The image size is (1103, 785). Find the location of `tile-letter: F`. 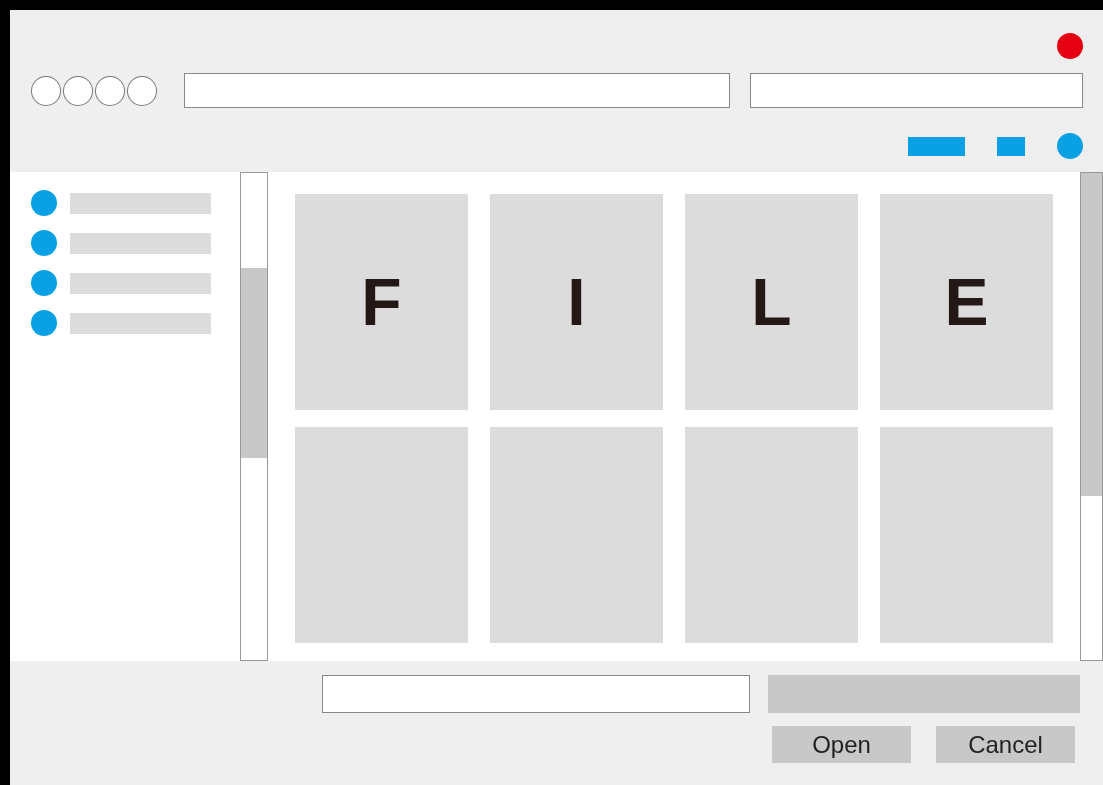

tile-letter: F is located at coordinates (381, 302).